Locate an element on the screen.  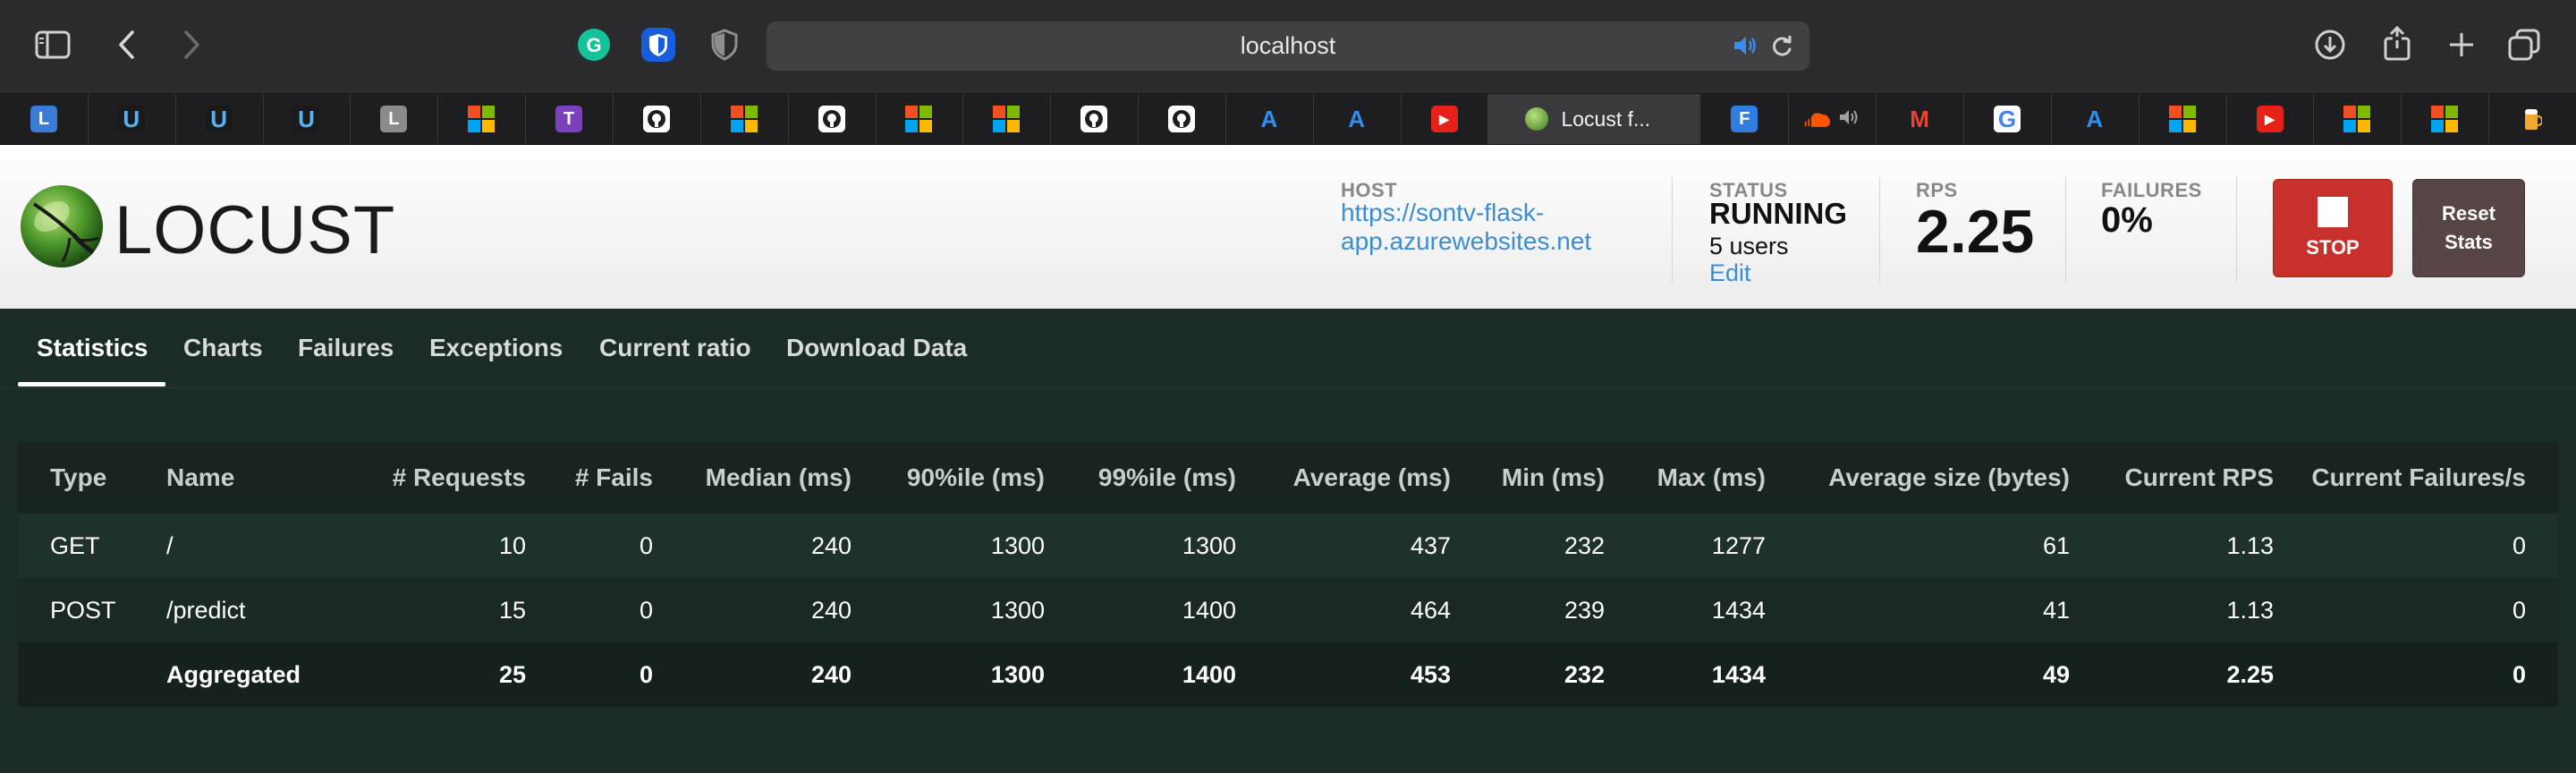
cell-p99: 1400 is located at coordinates (1140, 610).